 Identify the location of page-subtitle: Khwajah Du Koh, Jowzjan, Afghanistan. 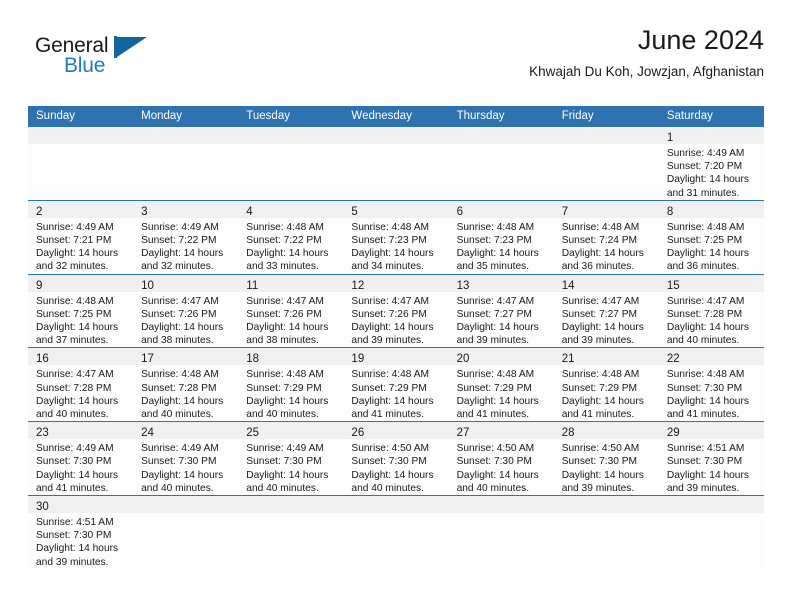
(646, 71).